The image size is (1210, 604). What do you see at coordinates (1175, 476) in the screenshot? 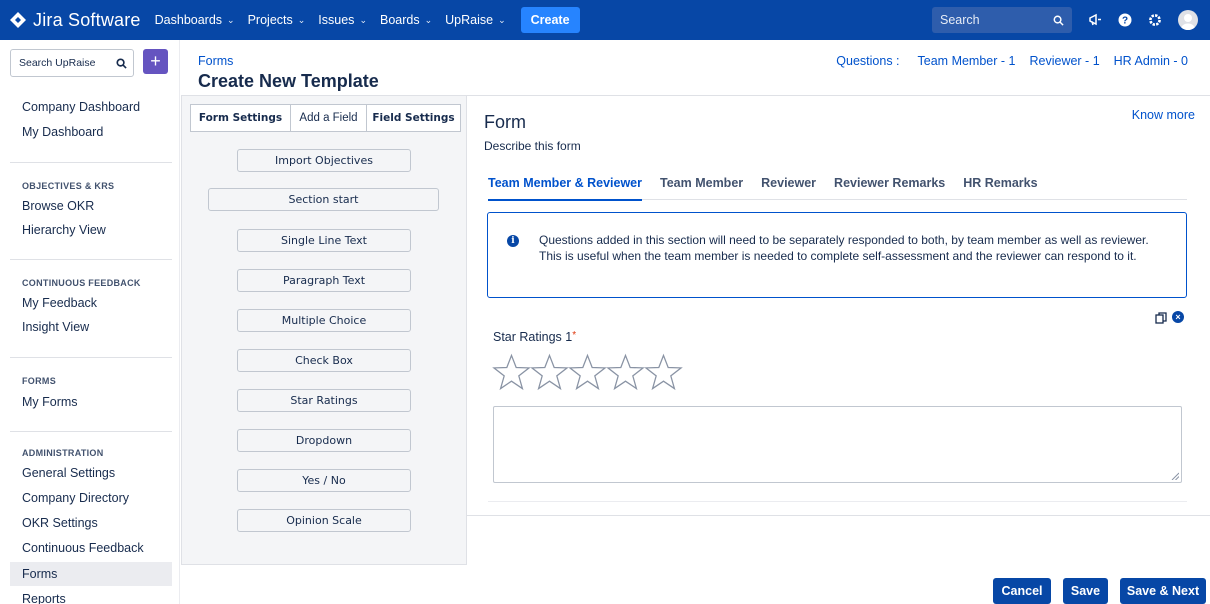
I see `resize-handle-icon` at bounding box center [1175, 476].